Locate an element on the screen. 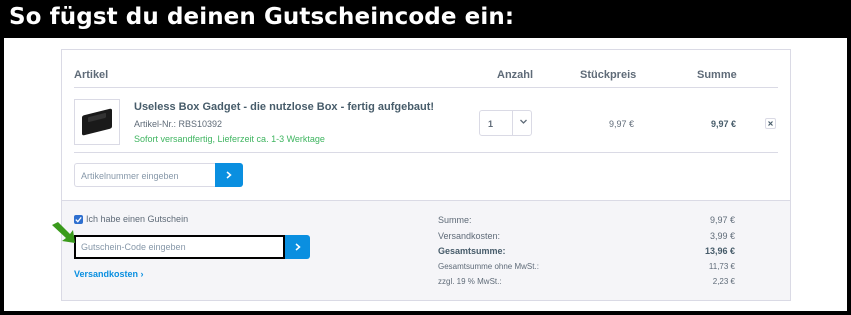 Image resolution: width=851 pixels, height=315 pixels. instruction-banner: So fügst du deinen Gutscheincode ein: is located at coordinates (425, 19).